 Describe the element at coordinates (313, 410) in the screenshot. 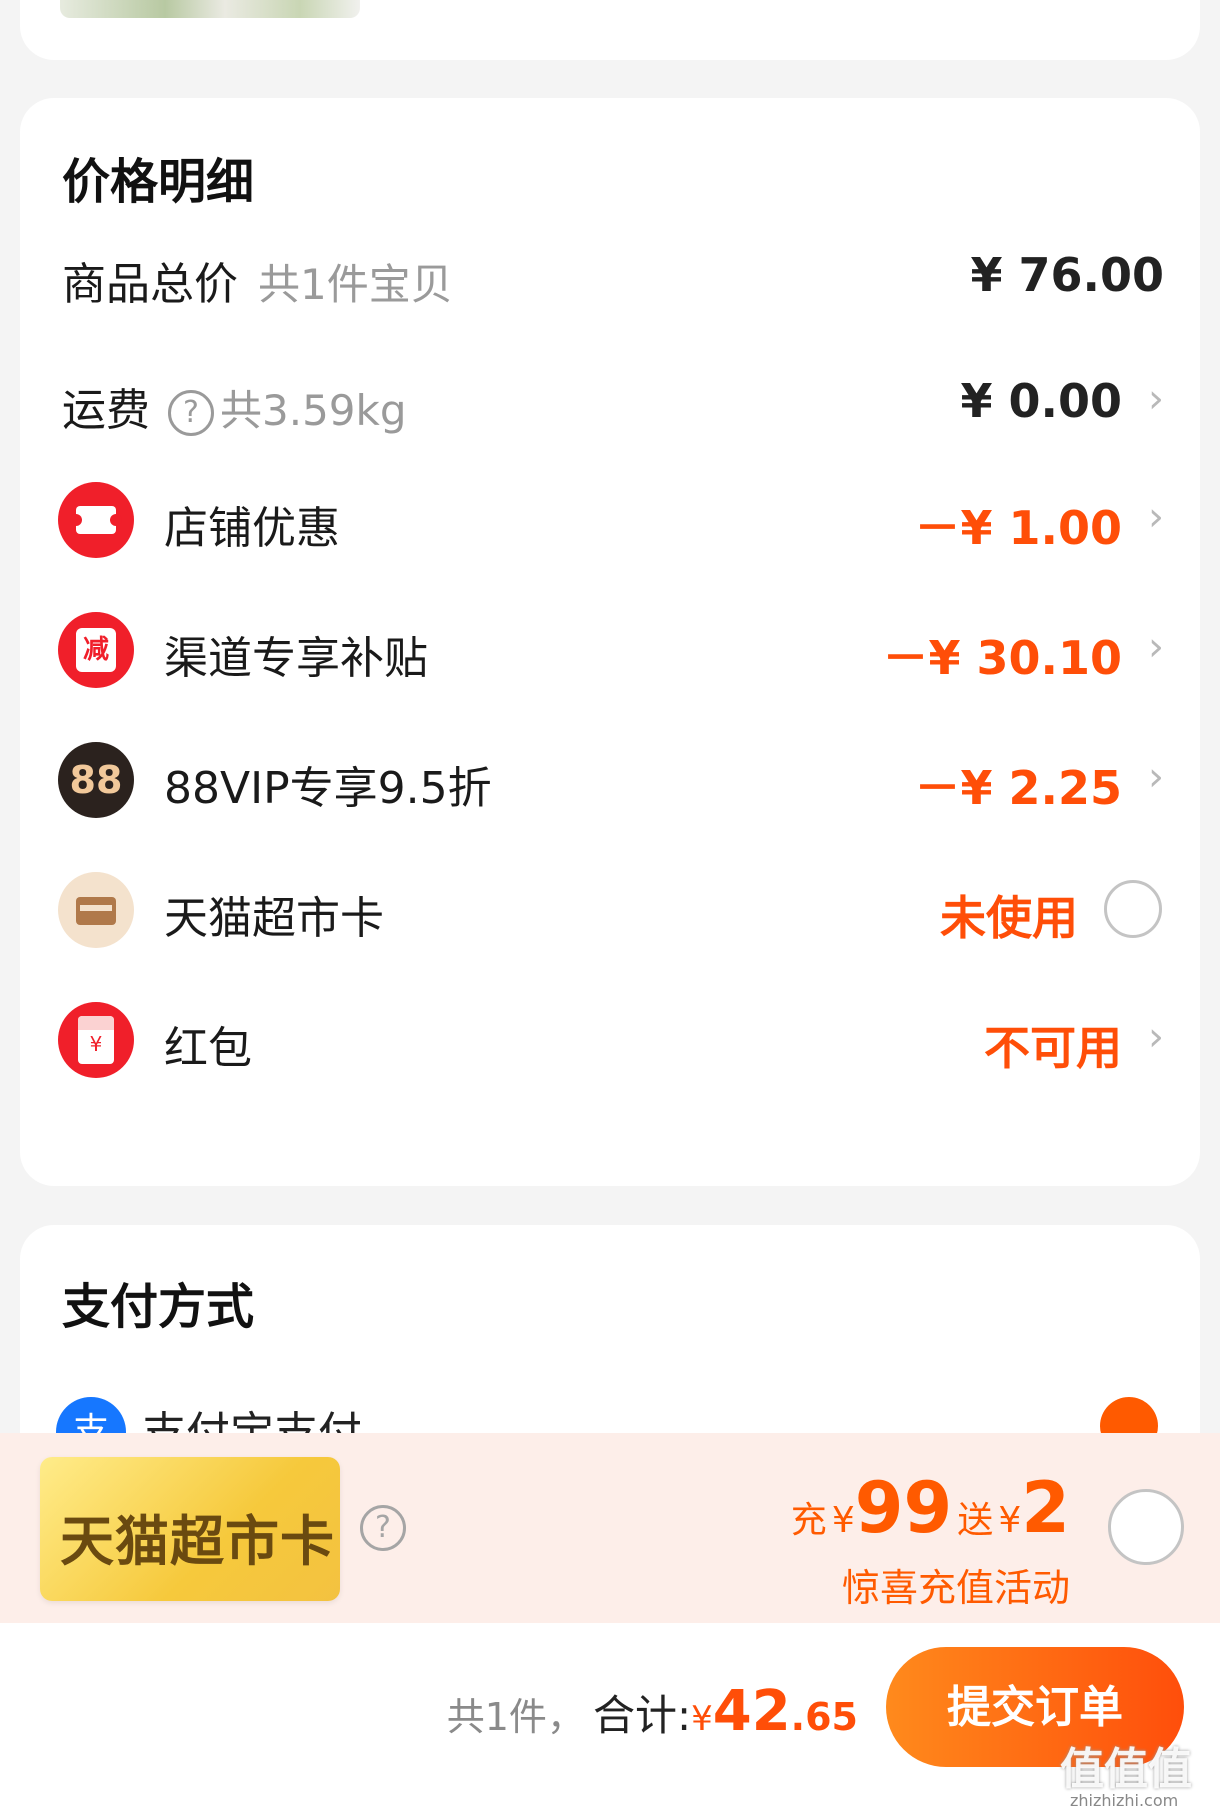

I see `shipping-weight: 共3.59kg` at that location.